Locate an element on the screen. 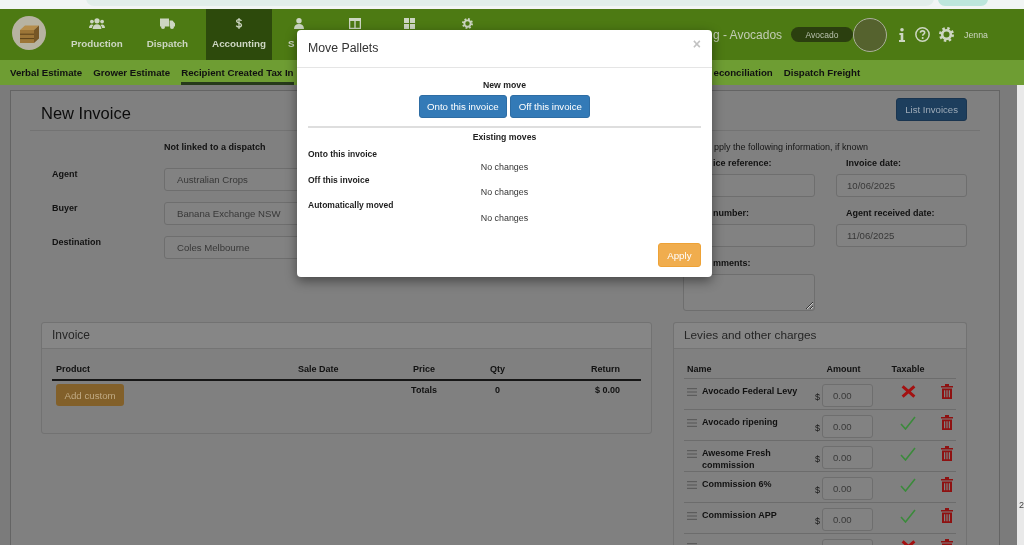 Image resolution: width=1024 pixels, height=545 pixels. column-header: Name is located at coordinates (699, 368).